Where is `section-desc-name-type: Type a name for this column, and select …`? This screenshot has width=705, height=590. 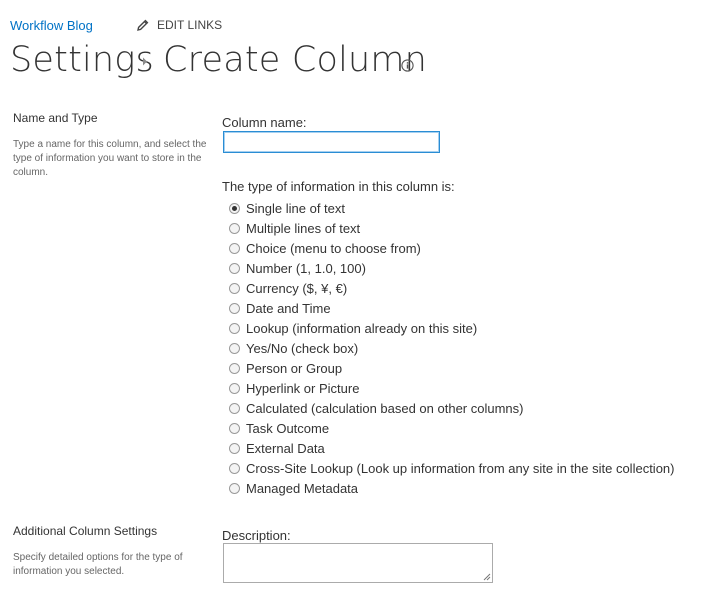 section-desc-name-type: Type a name for this column, and select … is located at coordinates (110, 158).